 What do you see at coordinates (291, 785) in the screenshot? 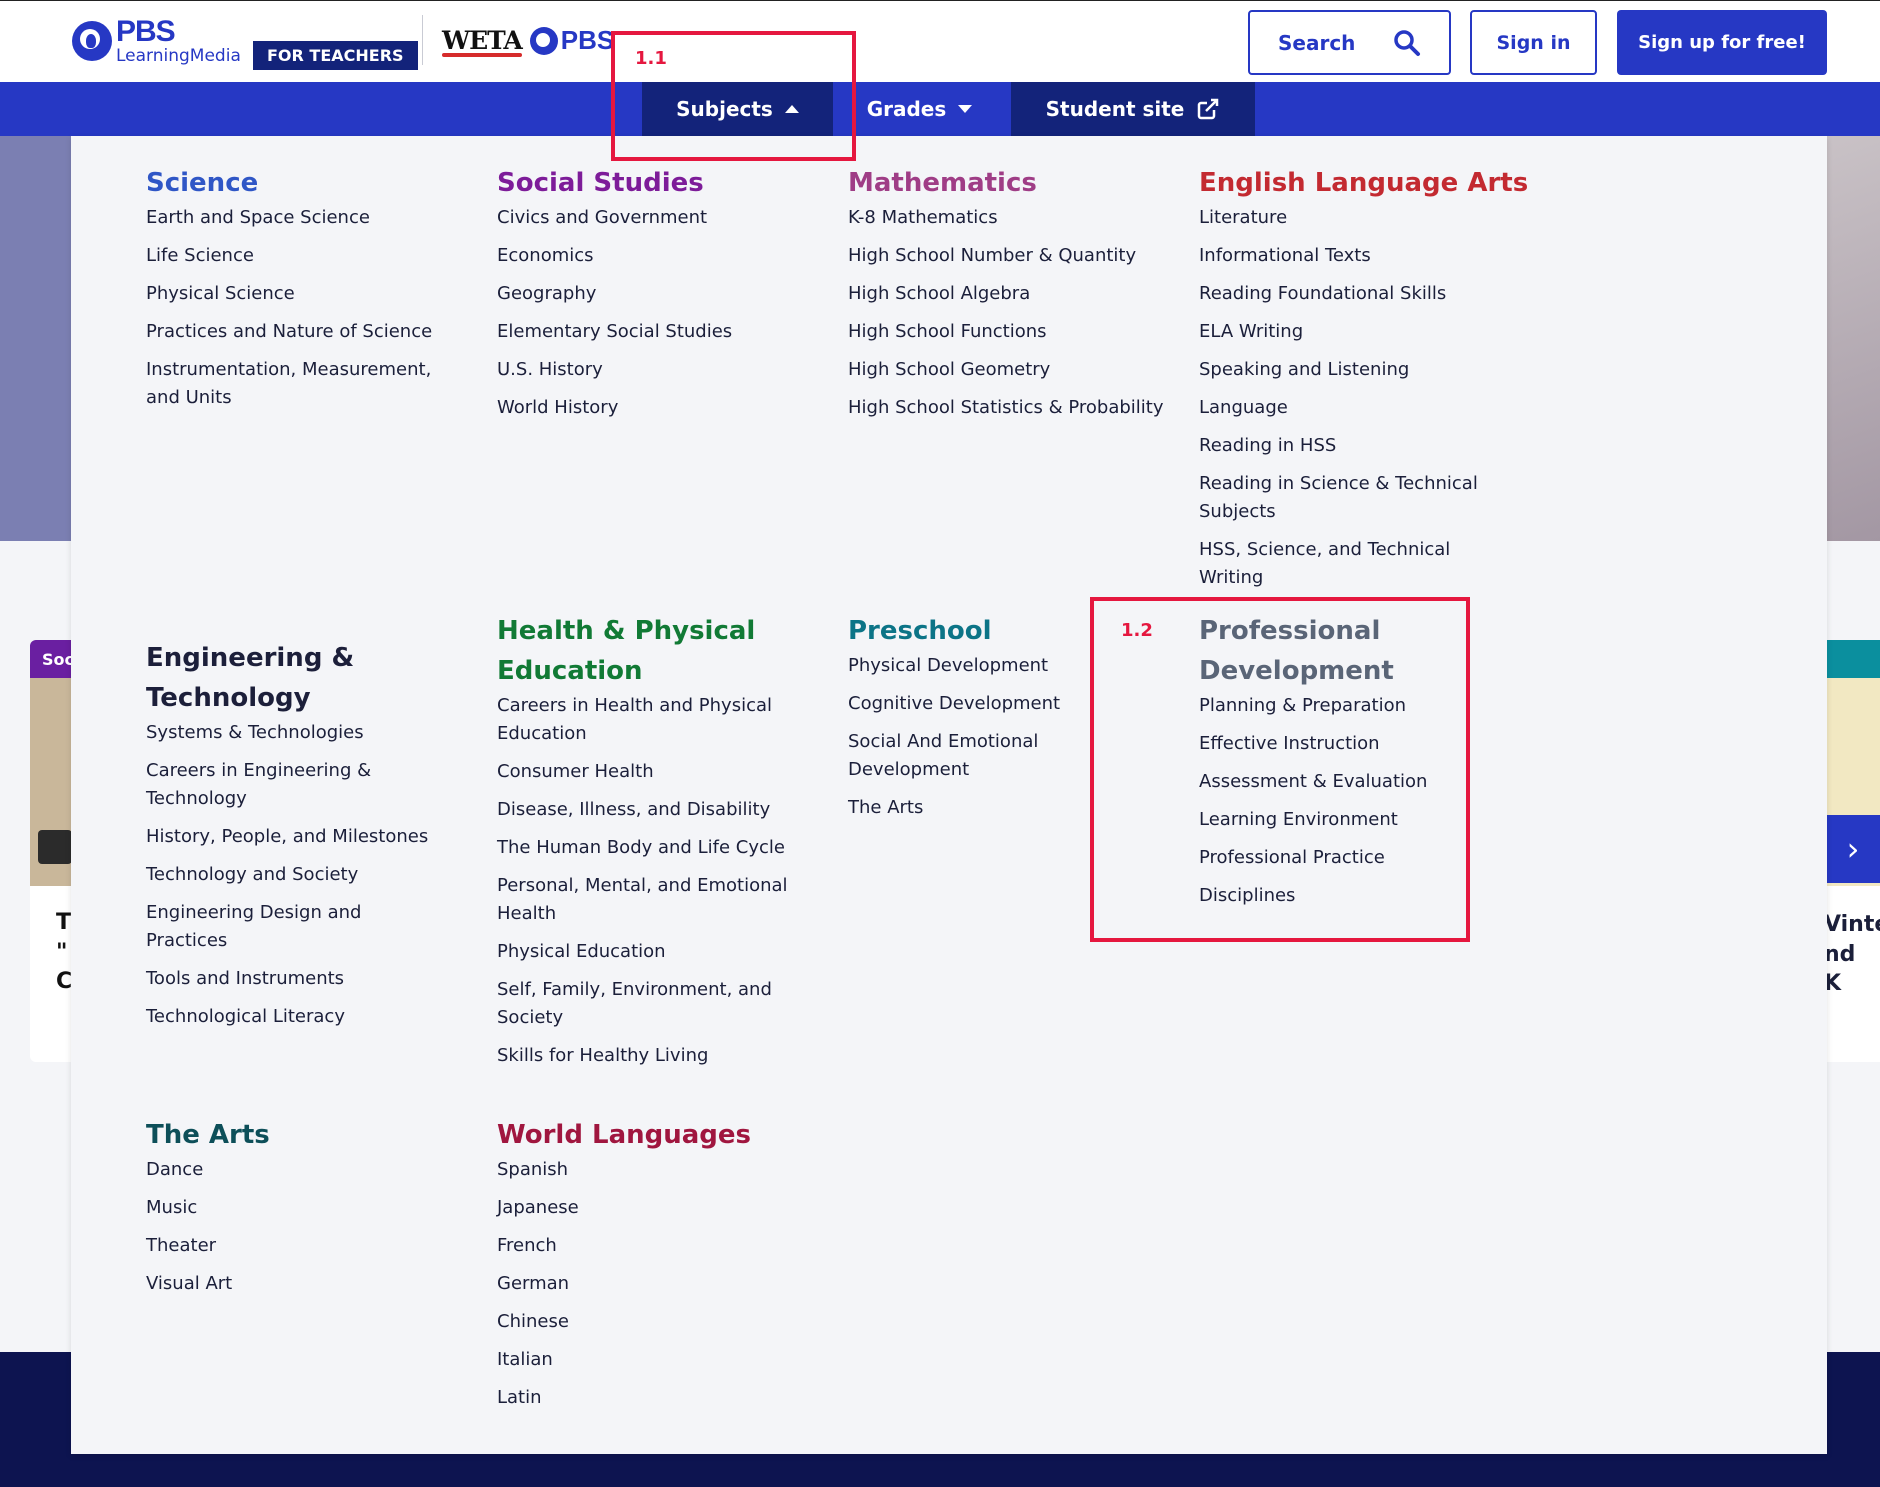
I see `menu-link: Careers in Engineering & Technology` at bounding box center [291, 785].